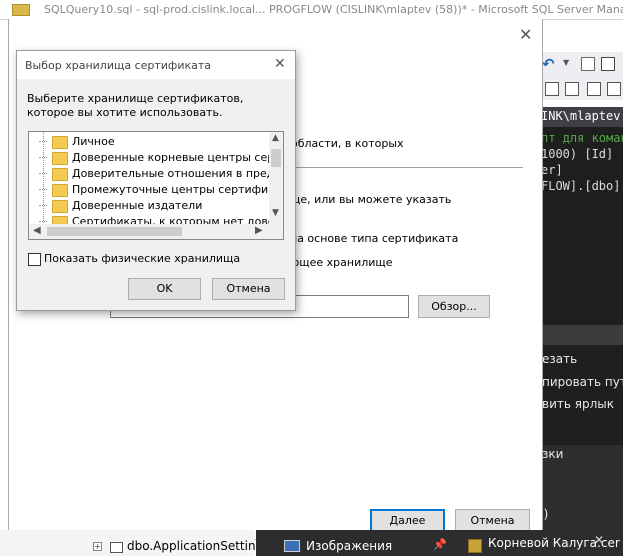 The width and height of the screenshot is (623, 556). I want to click on scroll-right-icon: ▶, so click(259, 230).